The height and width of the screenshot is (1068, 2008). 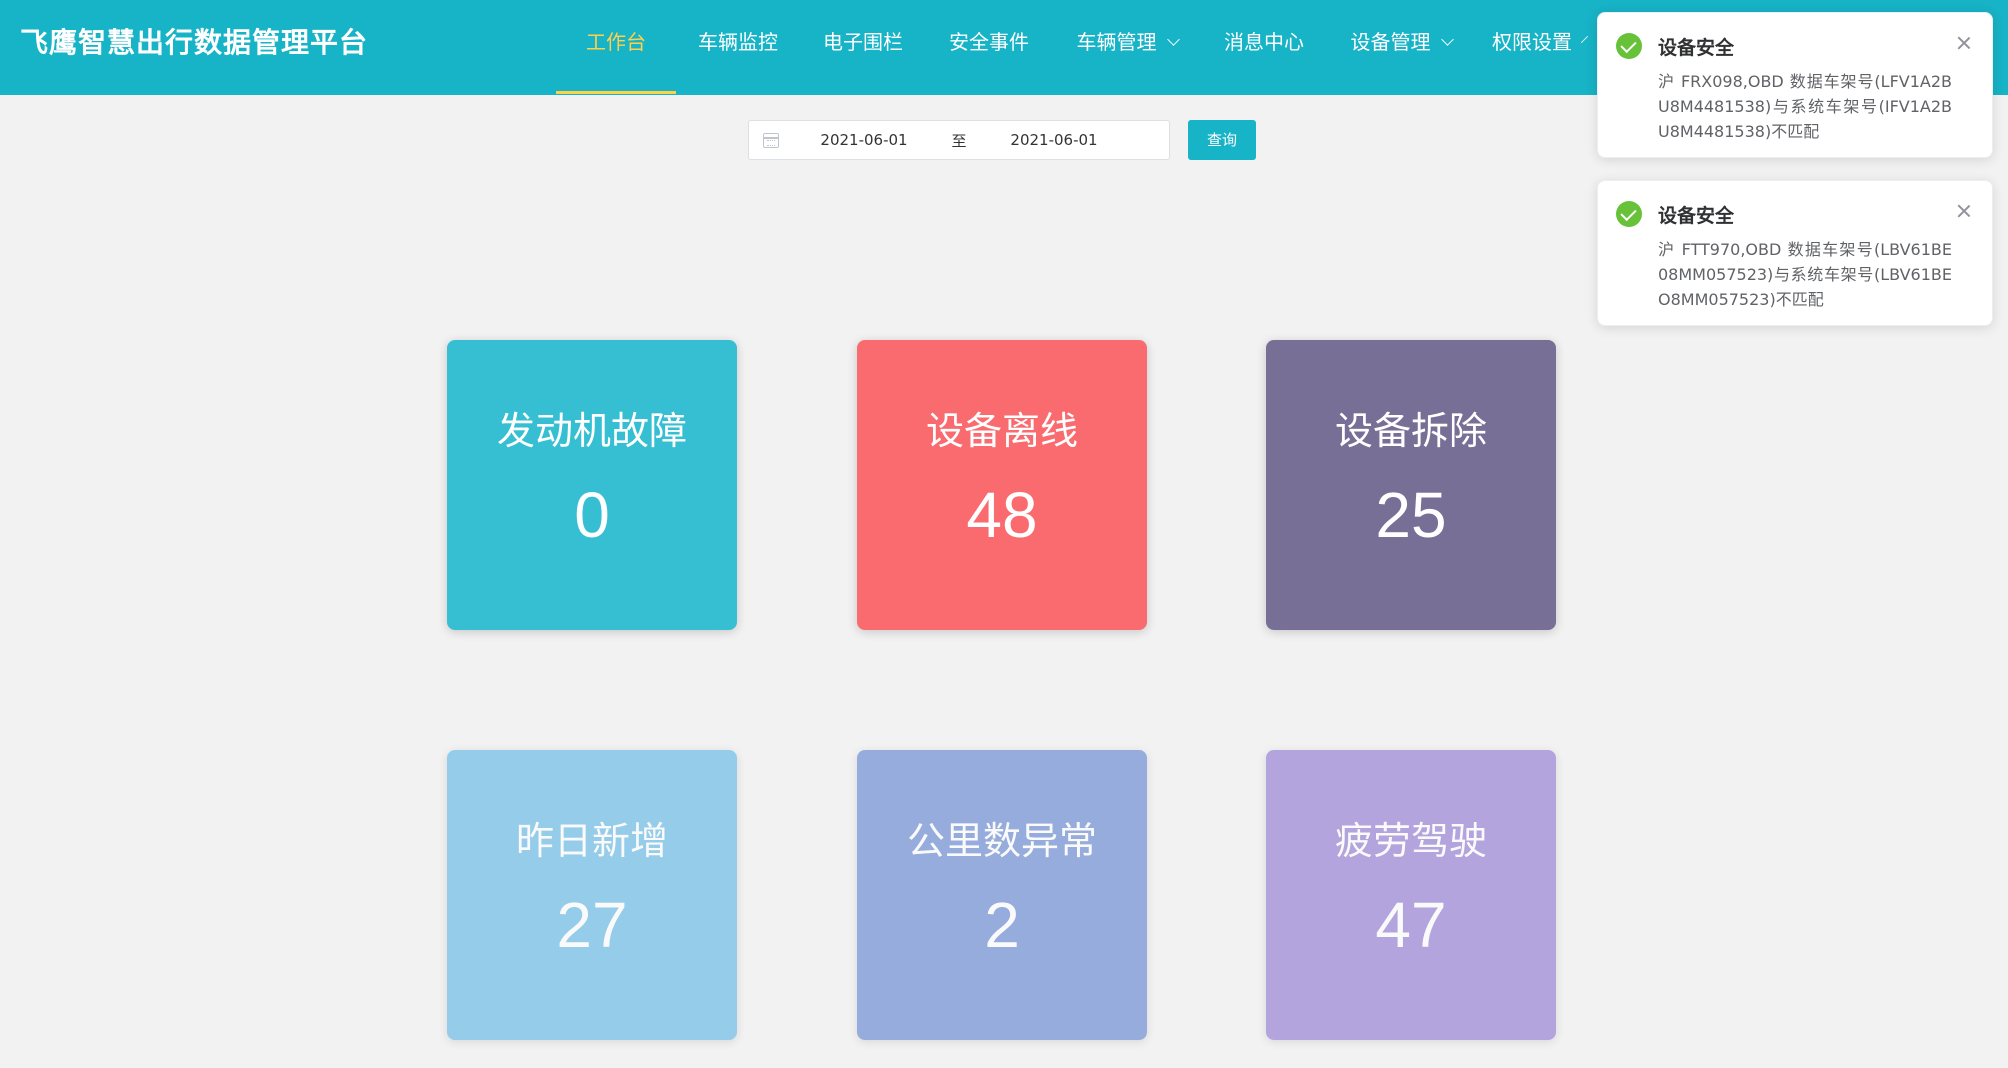 I want to click on stat-card-engine-fault: 发动机故障 0, so click(x=592, y=485).